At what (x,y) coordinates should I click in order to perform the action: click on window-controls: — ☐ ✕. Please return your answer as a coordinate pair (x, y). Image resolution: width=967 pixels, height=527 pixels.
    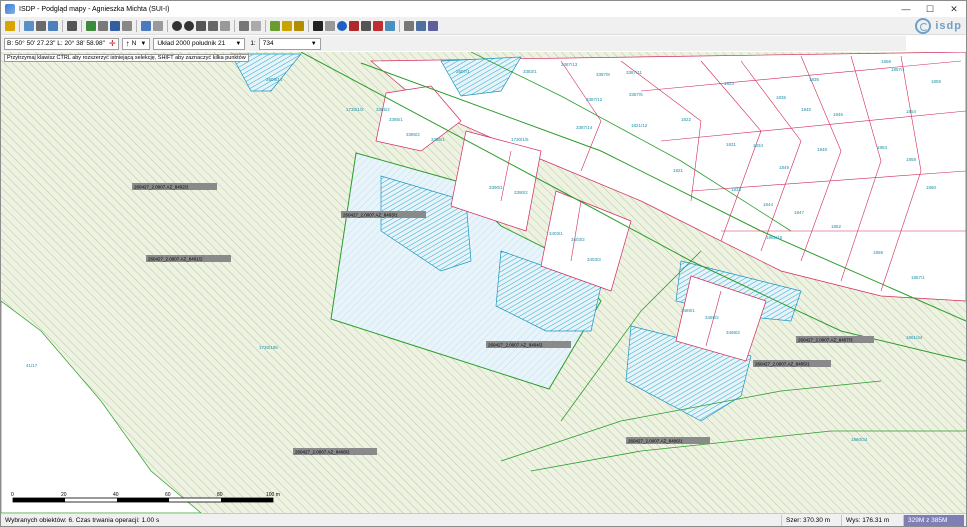
    Looking at the image, I should click on (930, 9).